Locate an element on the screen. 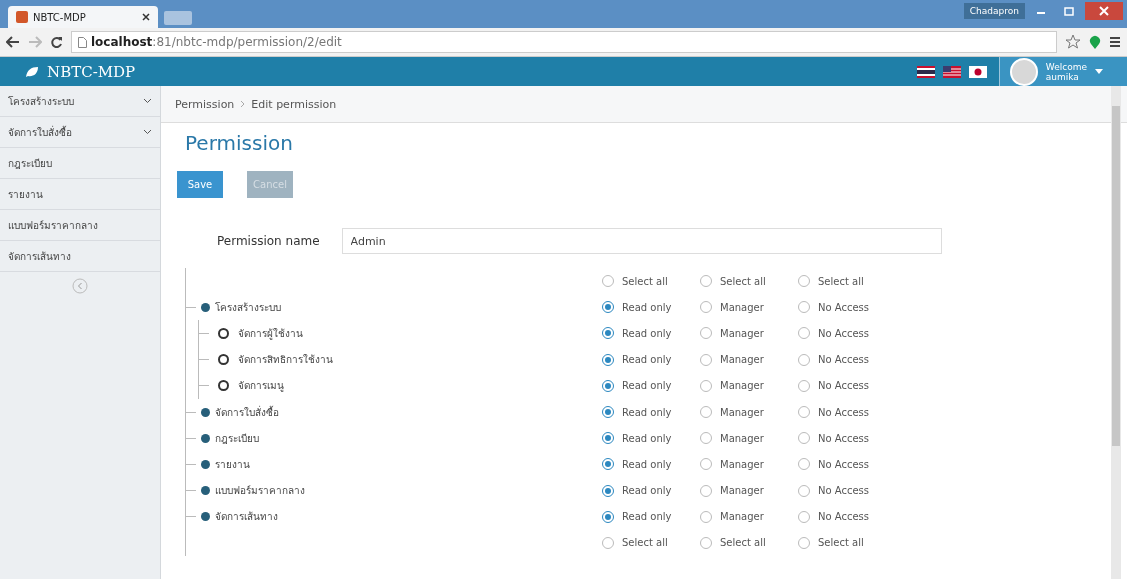 The width and height of the screenshot is (1127, 579). leaf-icon is located at coordinates (32, 71).